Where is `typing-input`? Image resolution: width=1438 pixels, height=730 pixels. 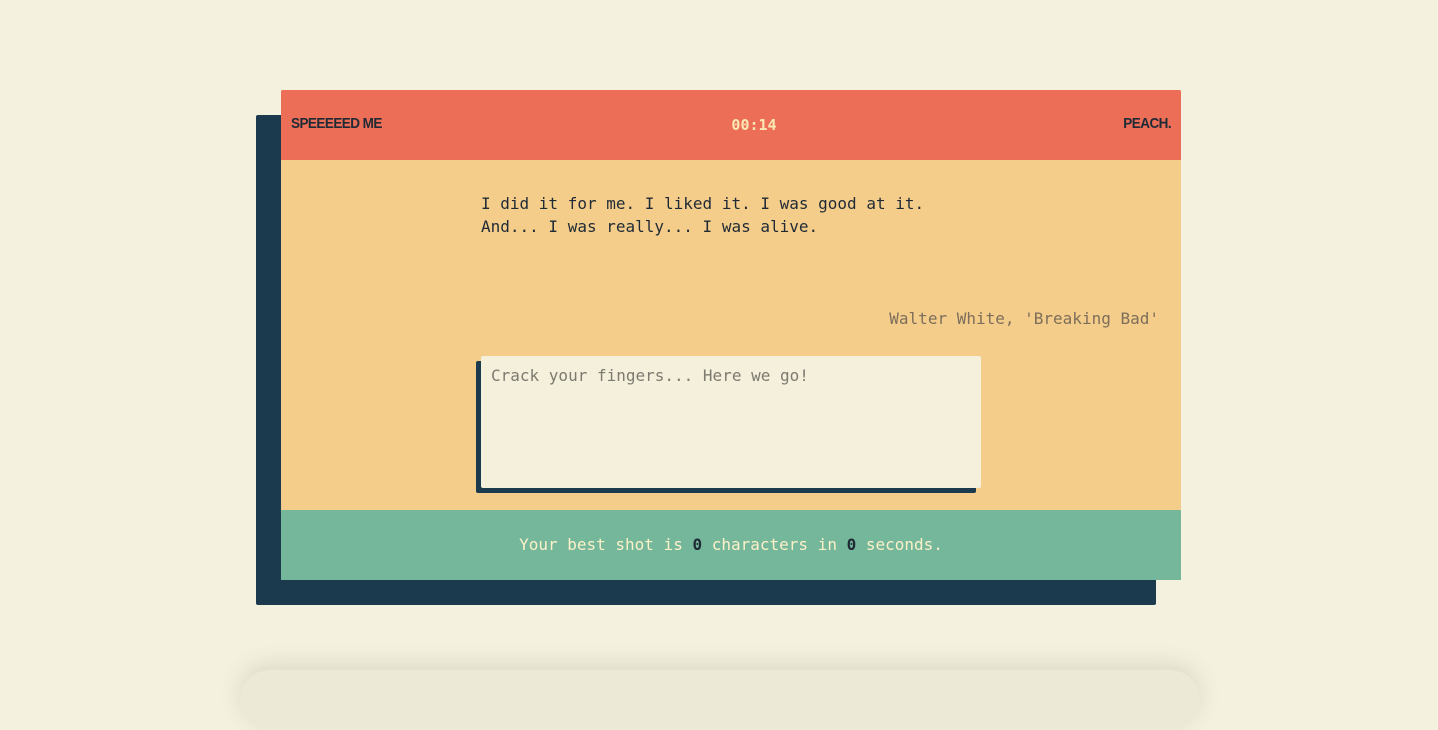
typing-input is located at coordinates (731, 422).